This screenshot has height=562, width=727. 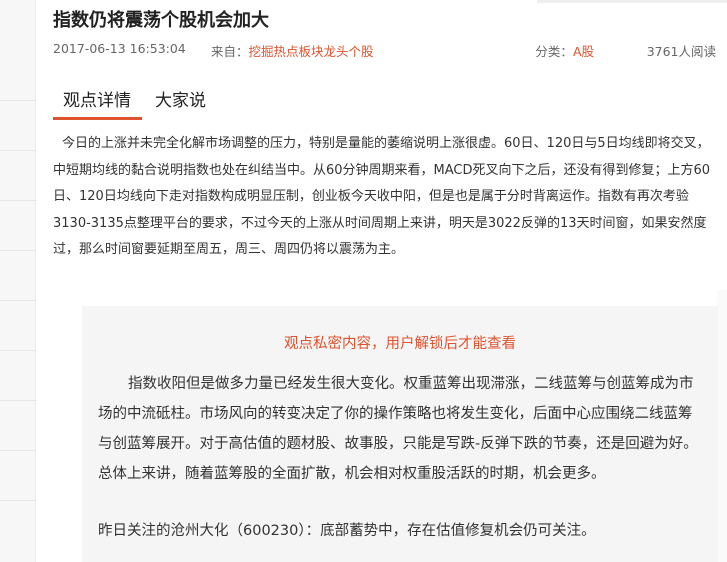 I want to click on tab-viewpoint-details: 观点详情, so click(x=97, y=98).